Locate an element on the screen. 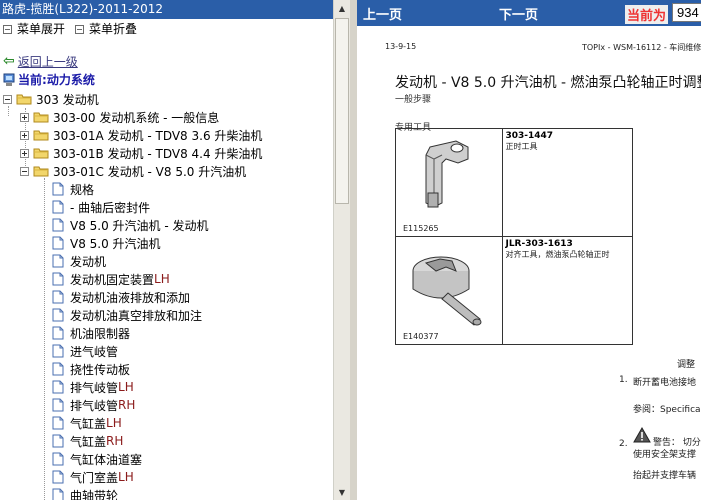  tree-item-label: 挠性传动板 is located at coordinates (100, 369).